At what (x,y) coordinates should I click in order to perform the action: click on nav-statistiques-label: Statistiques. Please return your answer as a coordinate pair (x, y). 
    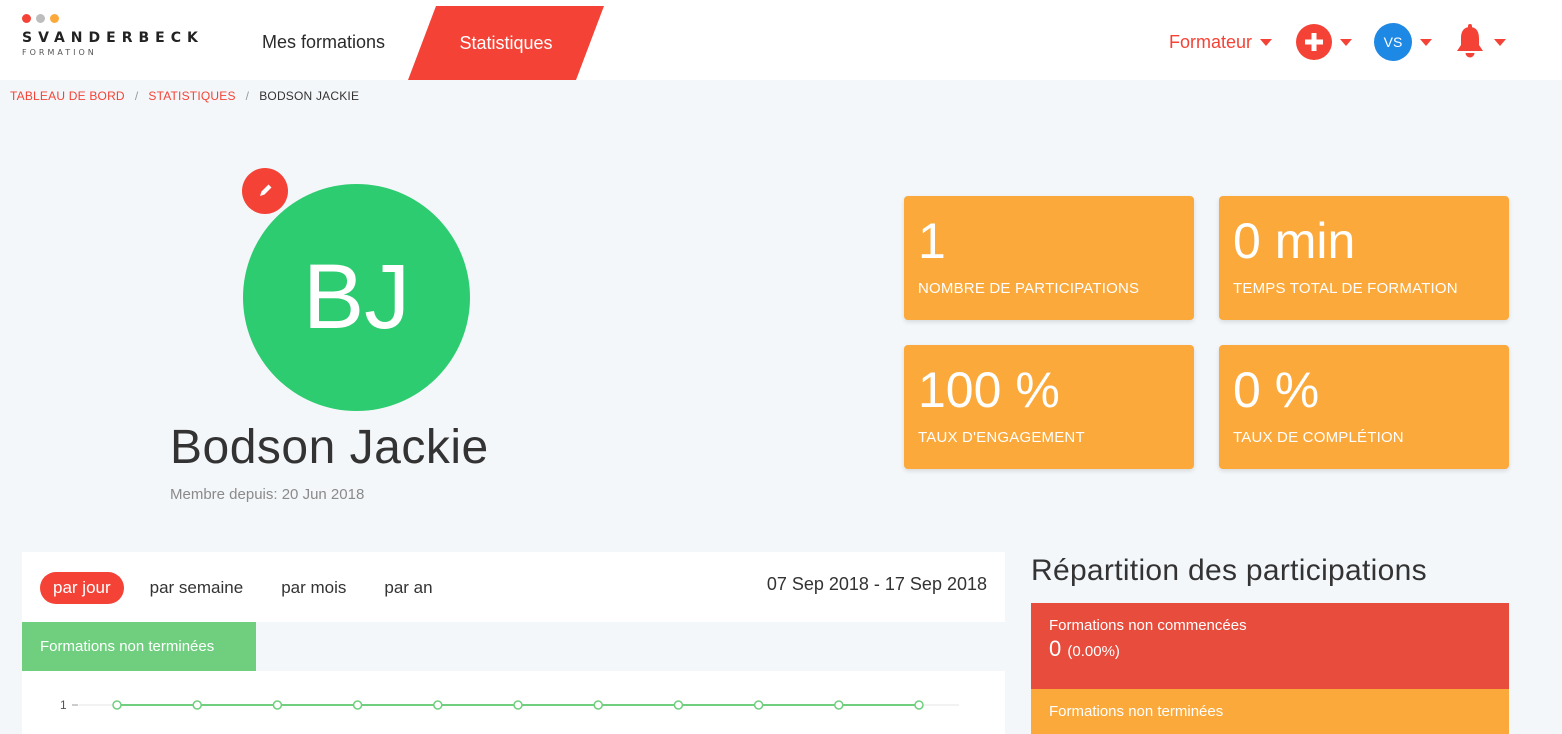
    Looking at the image, I should click on (506, 43).